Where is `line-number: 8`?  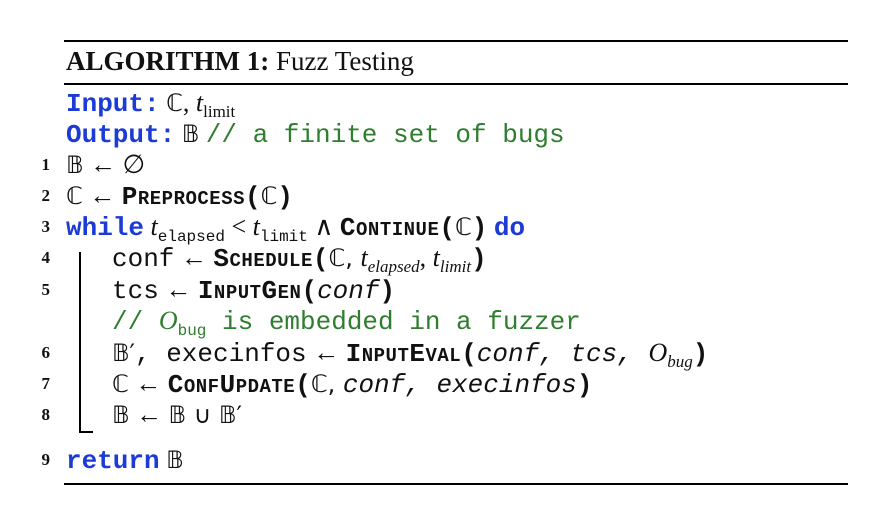
line-number: 8 is located at coordinates (46, 414).